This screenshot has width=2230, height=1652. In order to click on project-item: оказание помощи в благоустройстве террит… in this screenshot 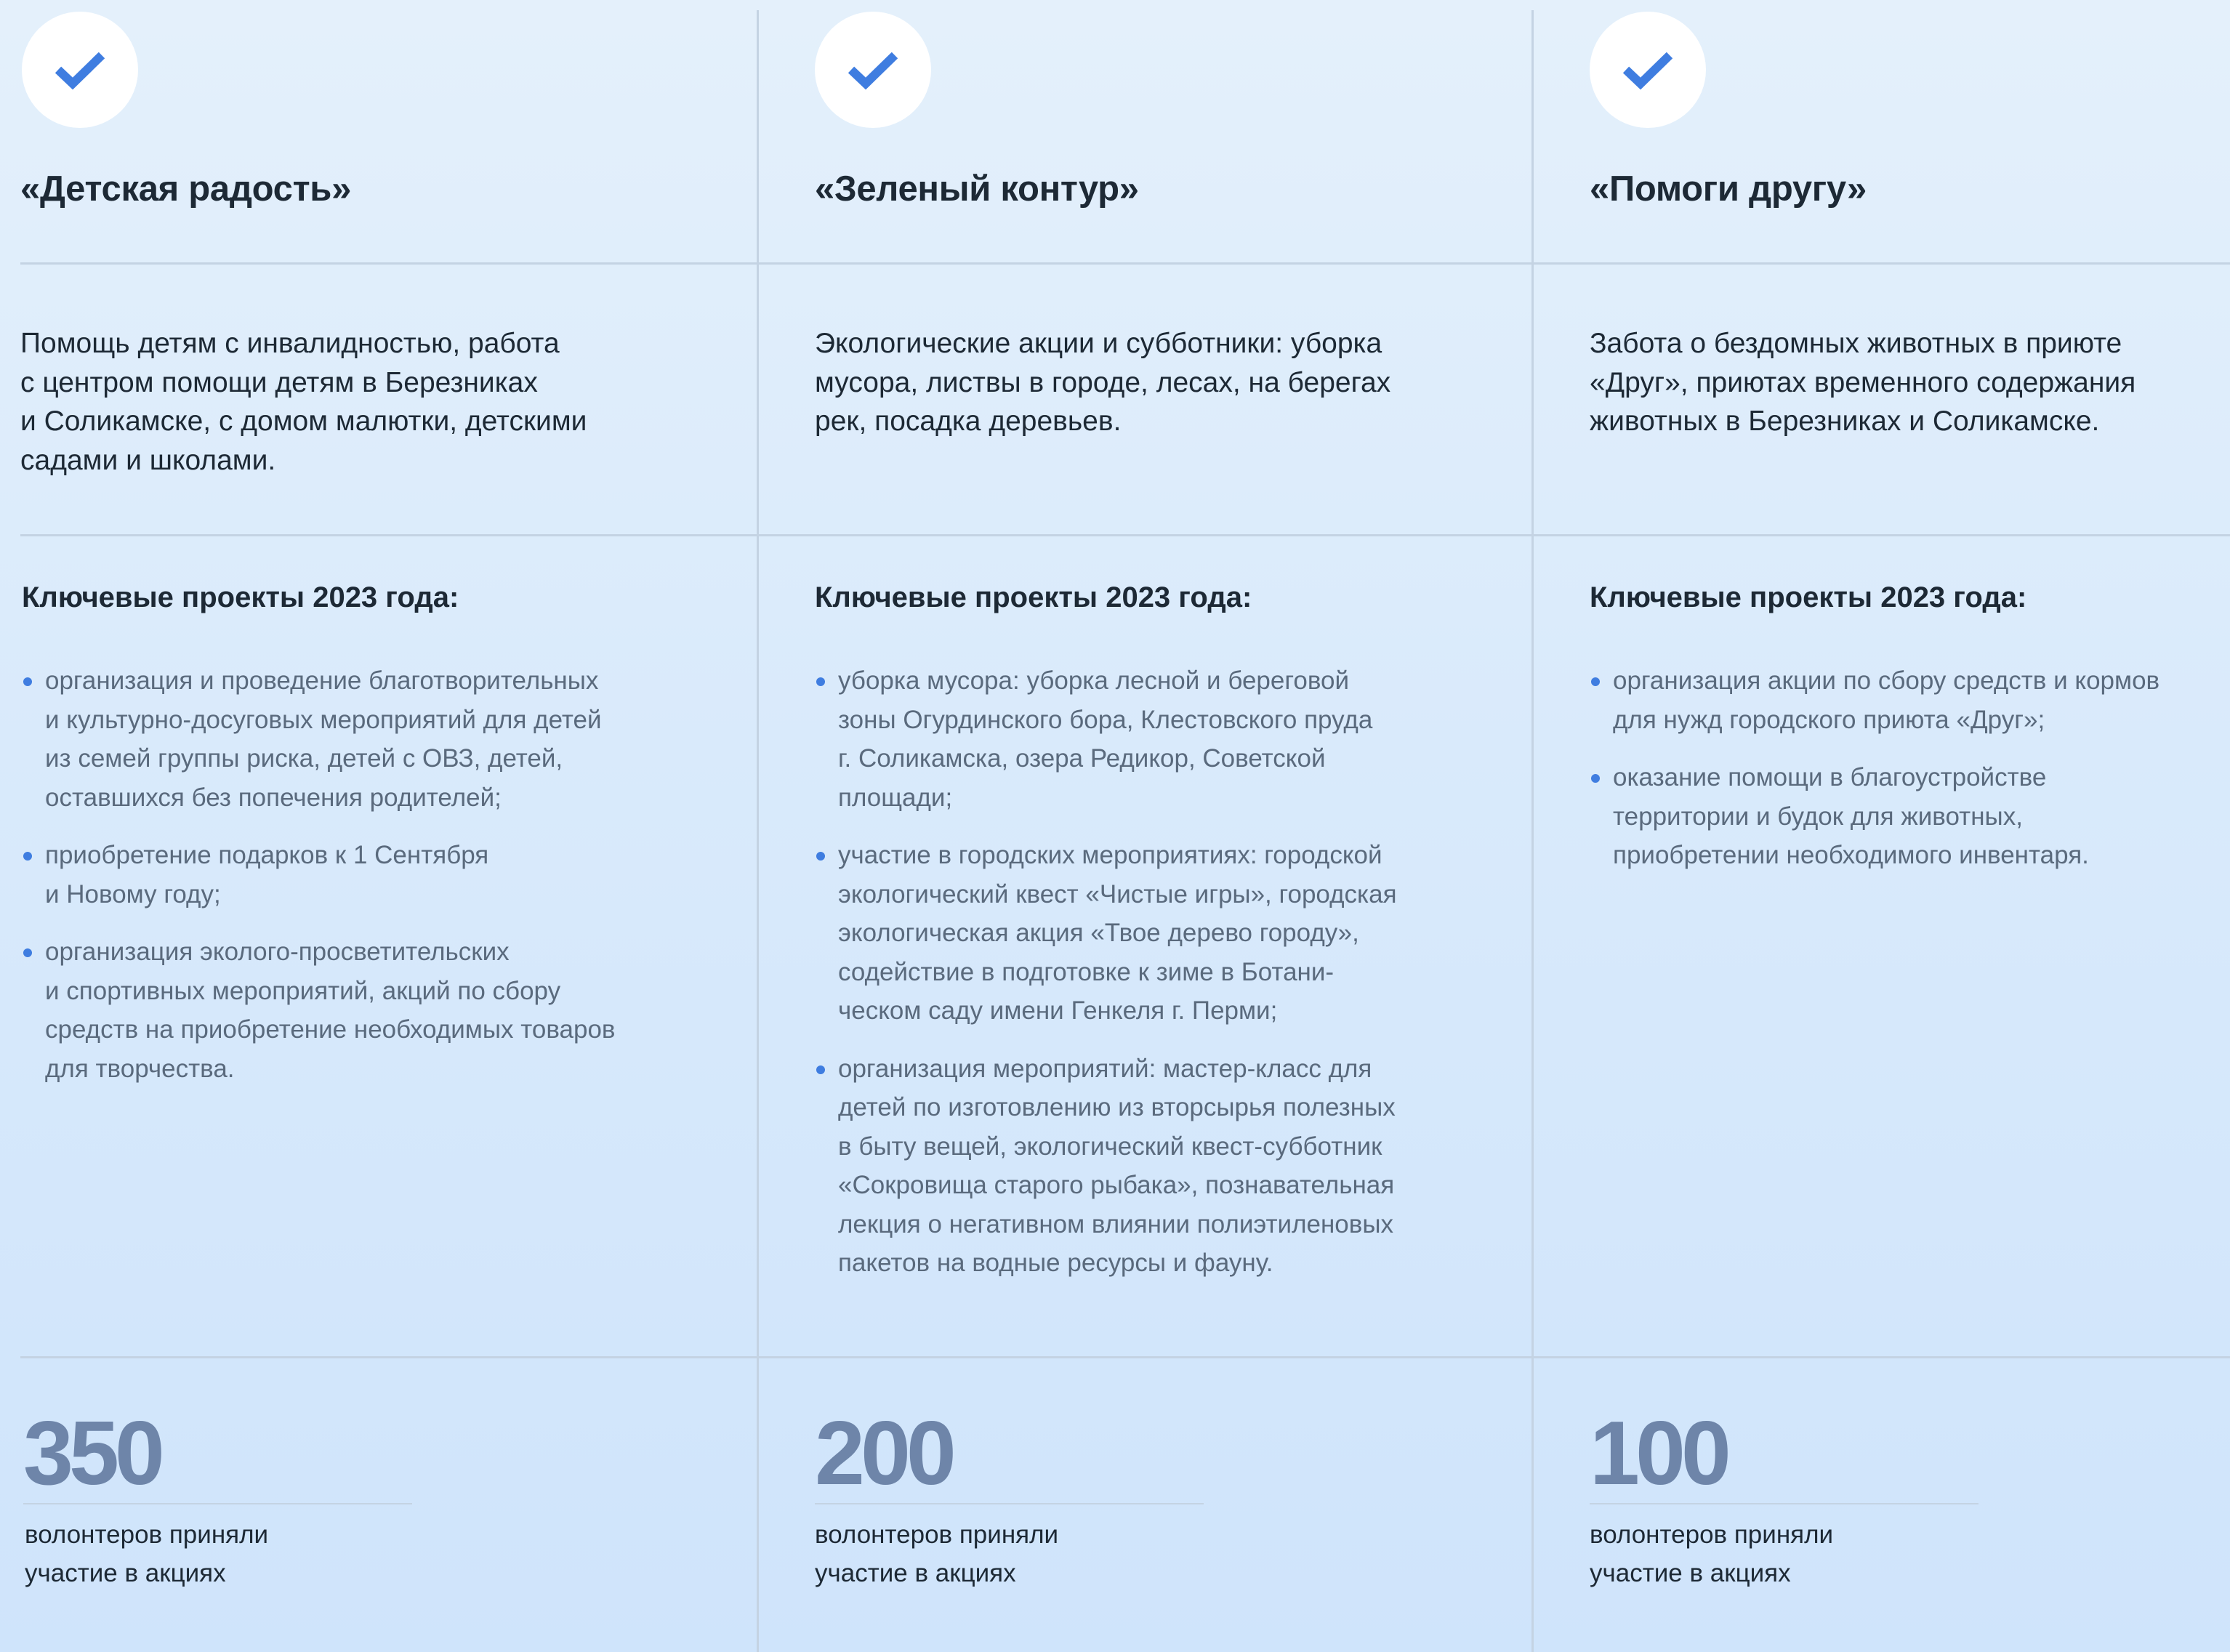, I will do `click(1875, 816)`.